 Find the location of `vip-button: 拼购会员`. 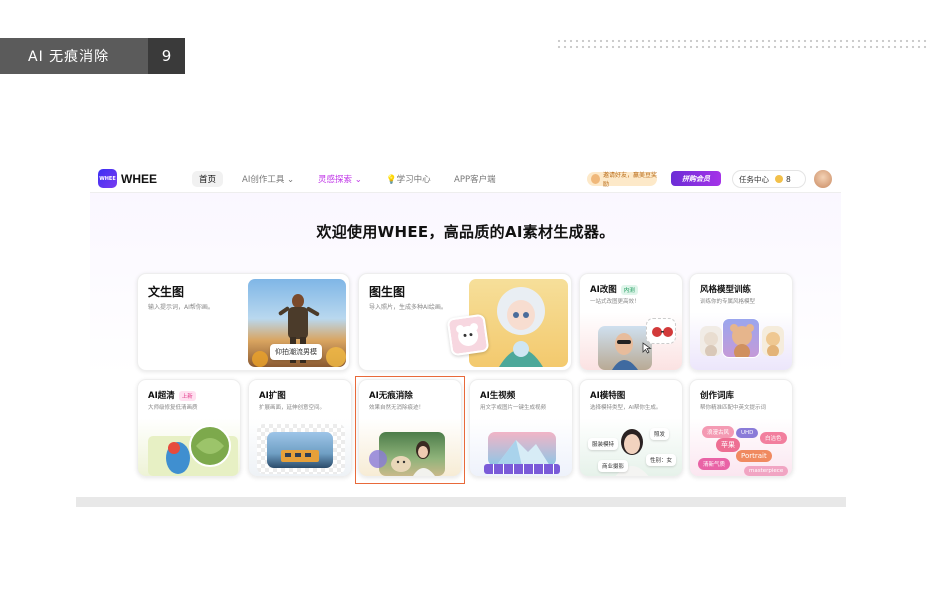

vip-button: 拼购会员 is located at coordinates (696, 178).